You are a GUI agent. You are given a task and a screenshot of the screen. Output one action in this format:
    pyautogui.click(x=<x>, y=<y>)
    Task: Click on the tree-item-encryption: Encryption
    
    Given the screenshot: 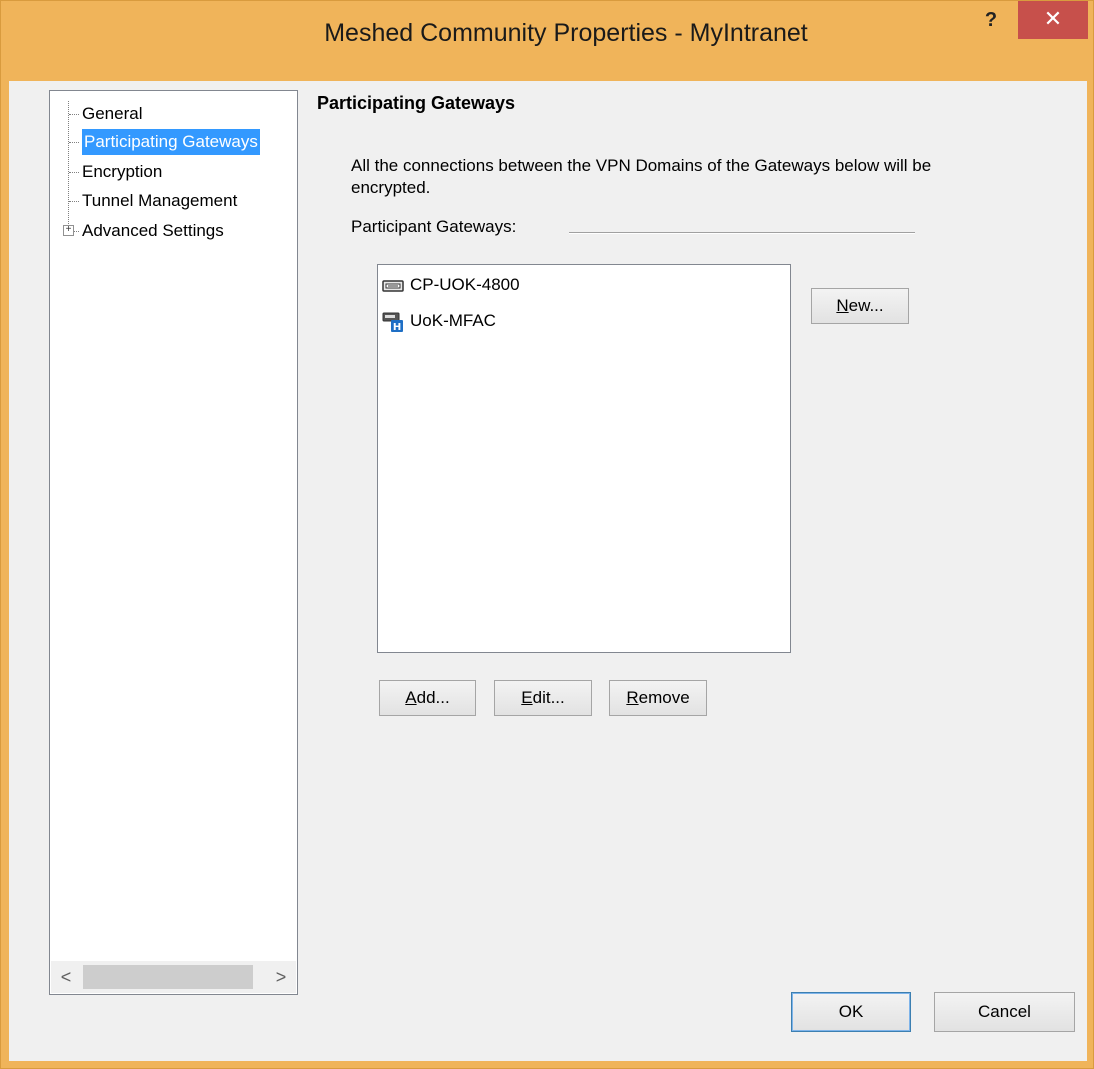 What is the action you would take?
    pyautogui.click(x=122, y=172)
    